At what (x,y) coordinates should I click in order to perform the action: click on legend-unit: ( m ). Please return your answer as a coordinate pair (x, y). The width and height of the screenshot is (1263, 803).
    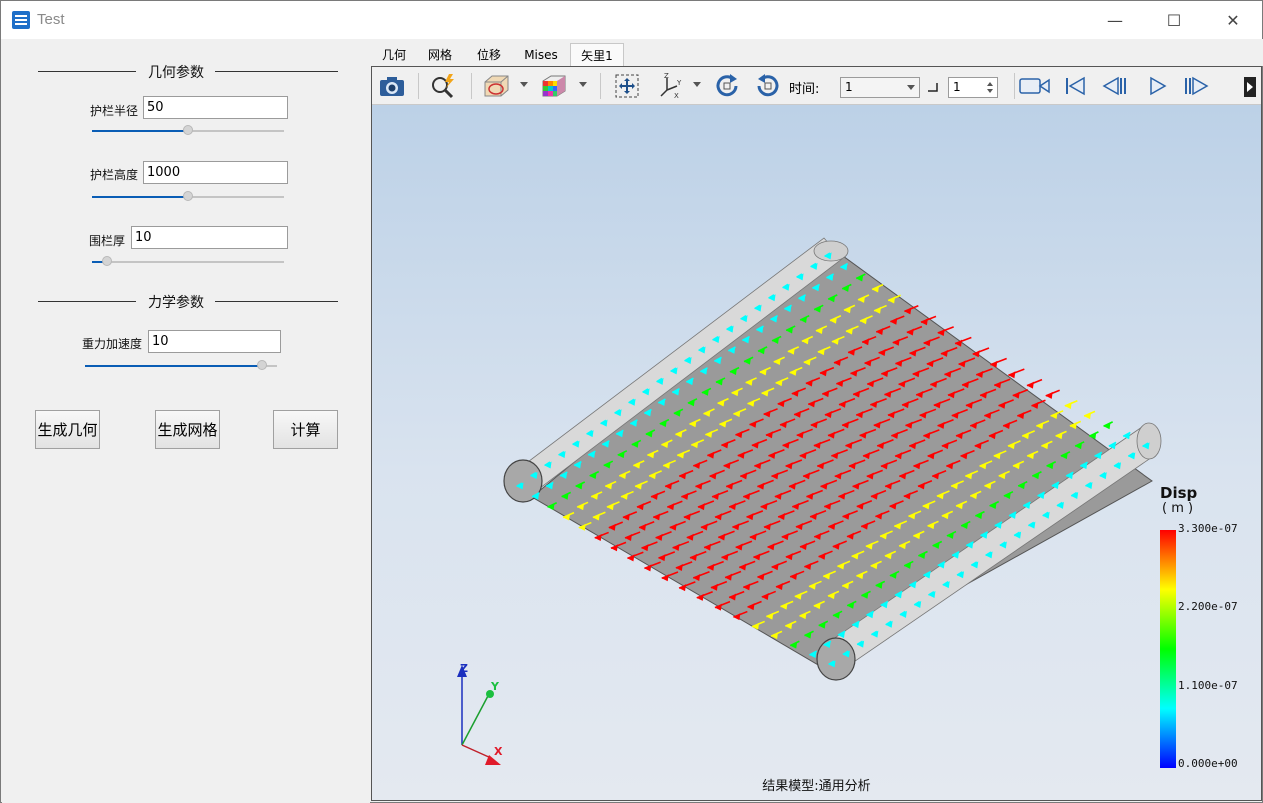
    Looking at the image, I should click on (1178, 508).